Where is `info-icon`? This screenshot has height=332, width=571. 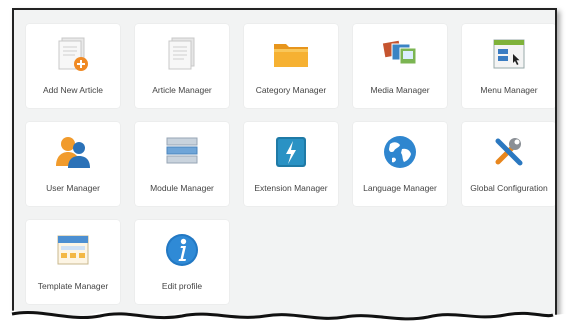 info-icon is located at coordinates (182, 250).